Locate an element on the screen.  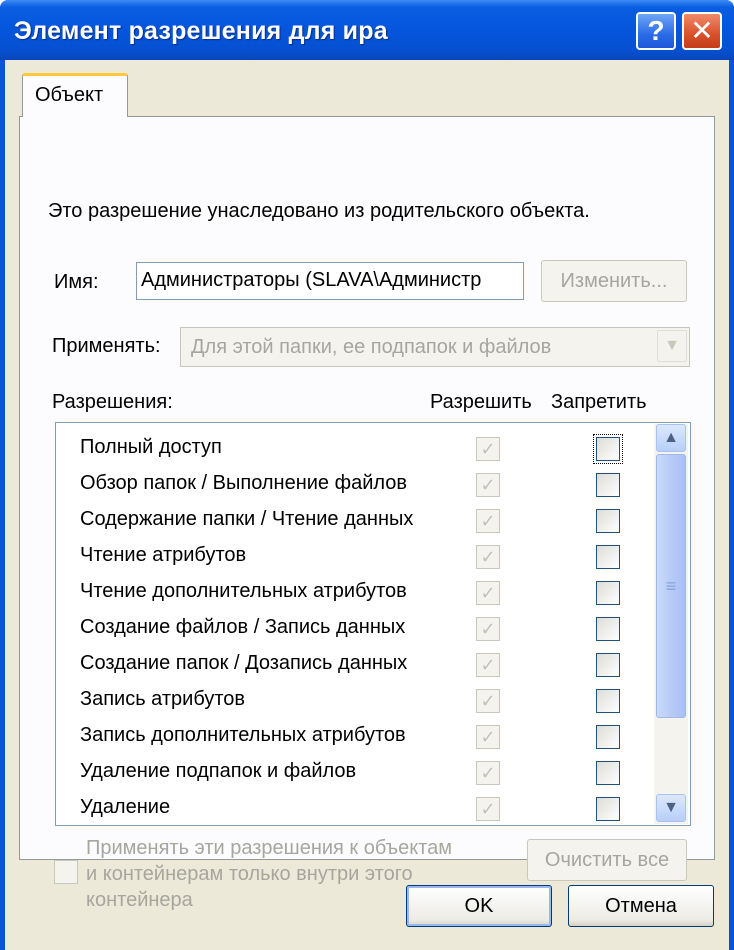
permission-name: Чтение атрибутов is located at coordinates (163, 555).